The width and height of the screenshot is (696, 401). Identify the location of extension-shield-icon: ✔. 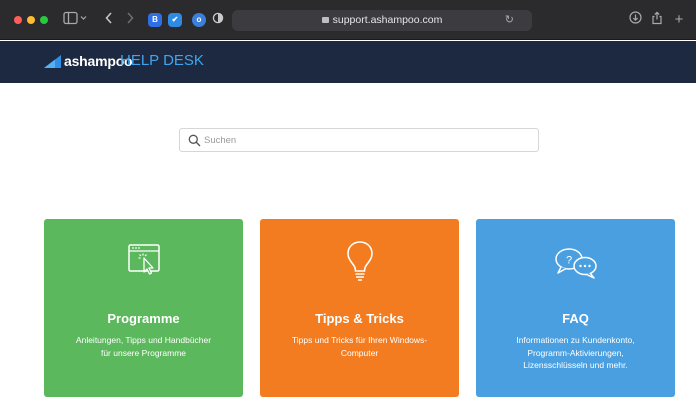
(175, 20).